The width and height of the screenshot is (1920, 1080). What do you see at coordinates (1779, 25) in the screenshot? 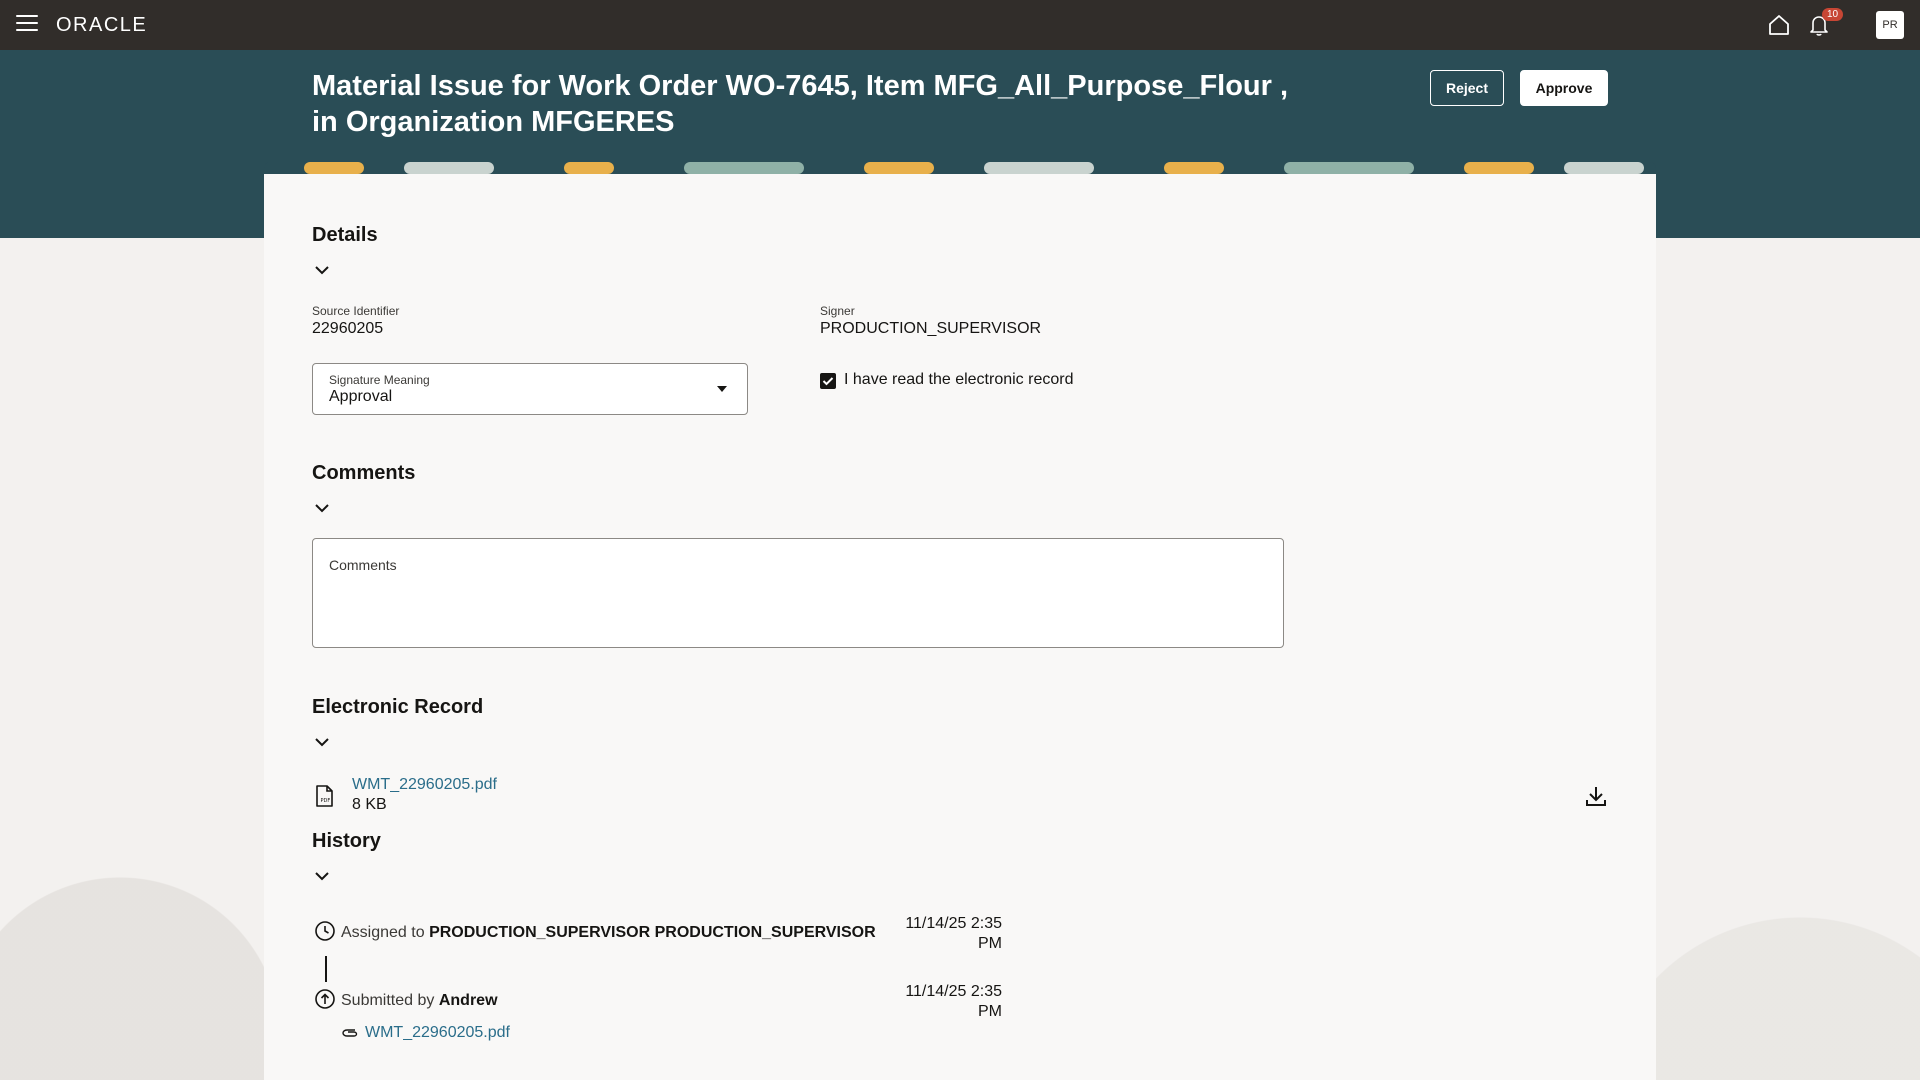
I see `home-icon` at bounding box center [1779, 25].